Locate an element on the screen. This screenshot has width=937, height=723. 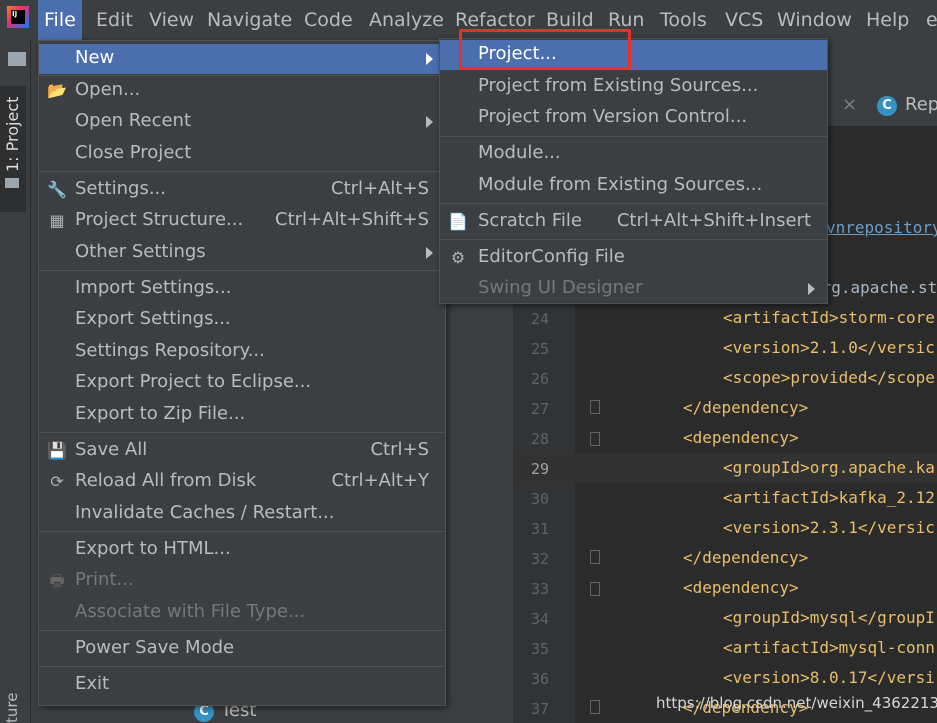
menu-item-label: Save All is located at coordinates (111, 449).